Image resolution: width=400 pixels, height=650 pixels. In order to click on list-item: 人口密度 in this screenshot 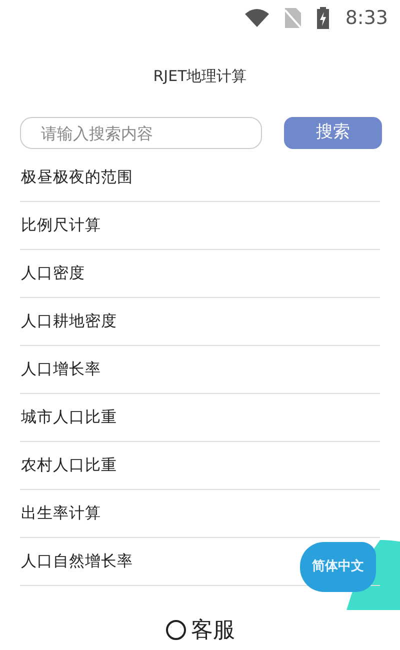, I will do `click(52, 274)`.